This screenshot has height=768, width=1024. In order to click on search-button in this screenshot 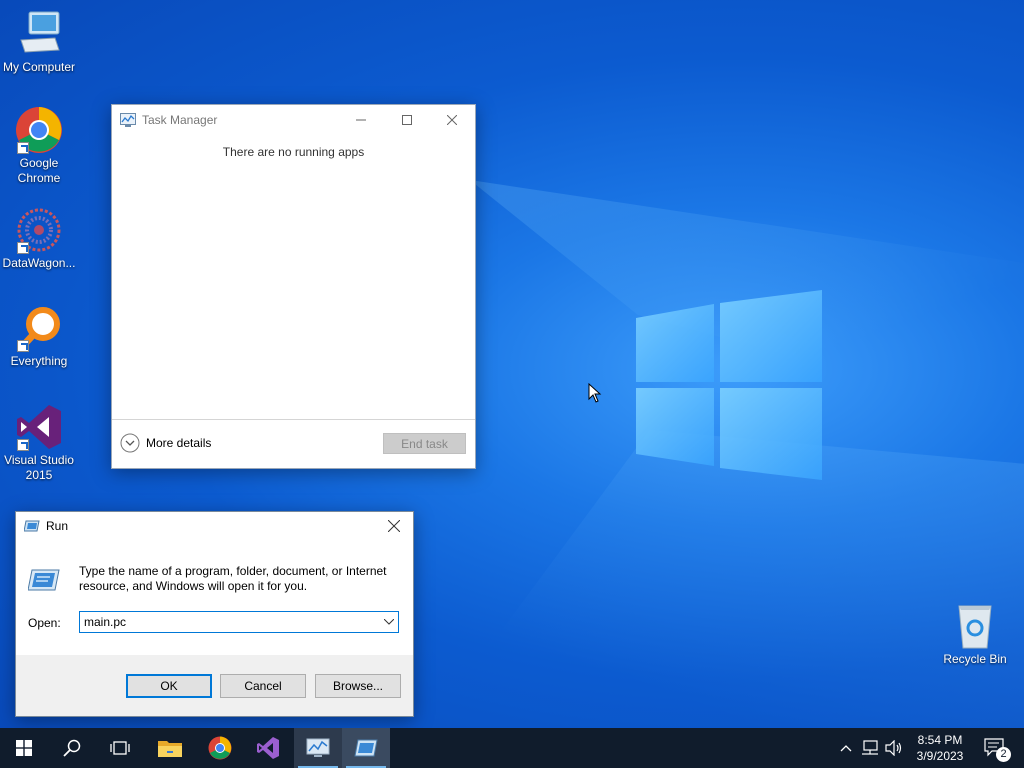, I will do `click(72, 748)`.